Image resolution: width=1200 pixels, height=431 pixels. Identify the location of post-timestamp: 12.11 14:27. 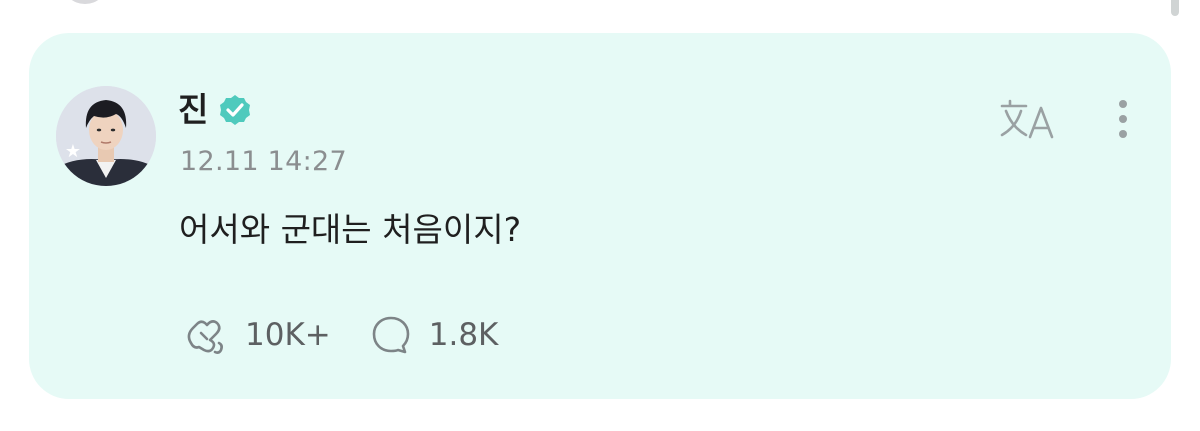
(263, 161).